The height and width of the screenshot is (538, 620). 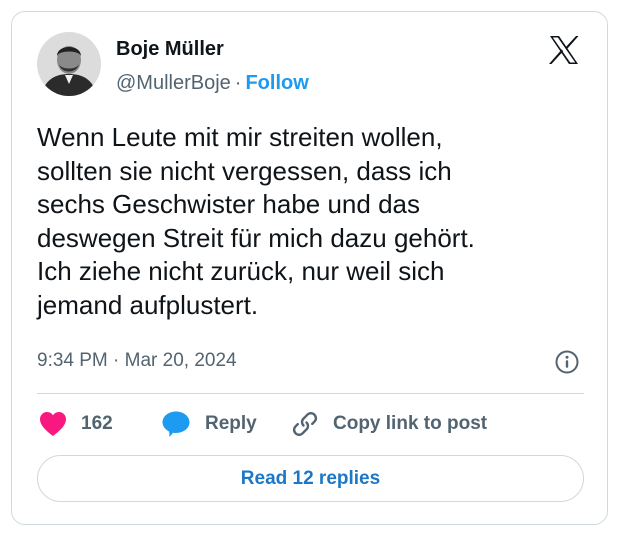 I want to click on author-name: Boje Müller, so click(x=170, y=49).